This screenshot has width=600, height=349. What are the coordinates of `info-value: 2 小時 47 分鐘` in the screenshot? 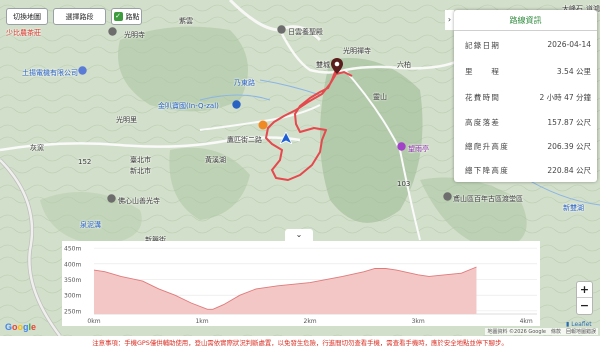 It's located at (565, 97).